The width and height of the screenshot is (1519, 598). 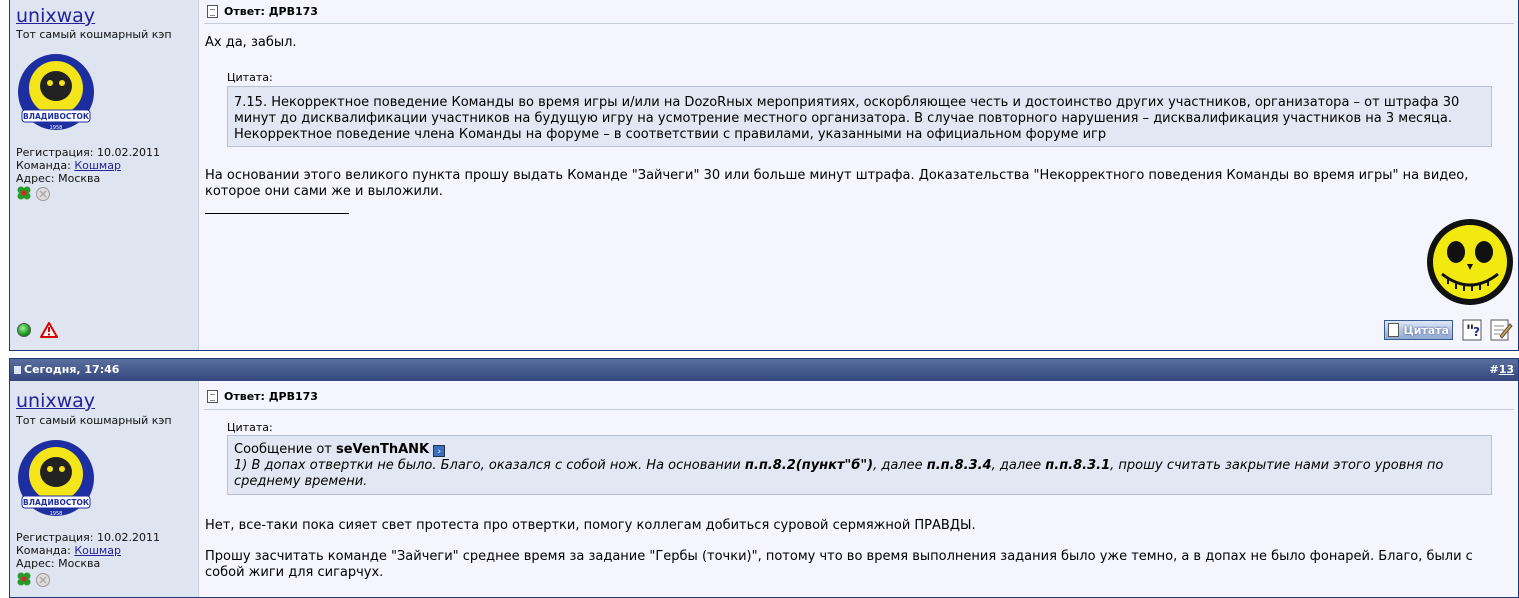 What do you see at coordinates (72, 369) in the screenshot?
I see `post-date: Сегодня, 17:46` at bounding box center [72, 369].